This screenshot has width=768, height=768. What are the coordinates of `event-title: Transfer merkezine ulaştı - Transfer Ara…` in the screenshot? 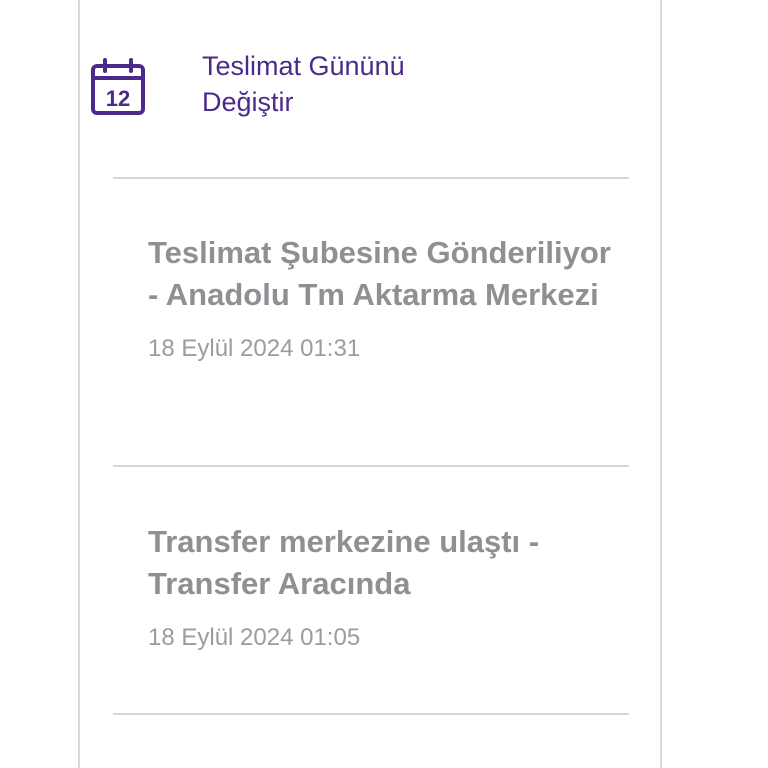 It's located at (344, 562).